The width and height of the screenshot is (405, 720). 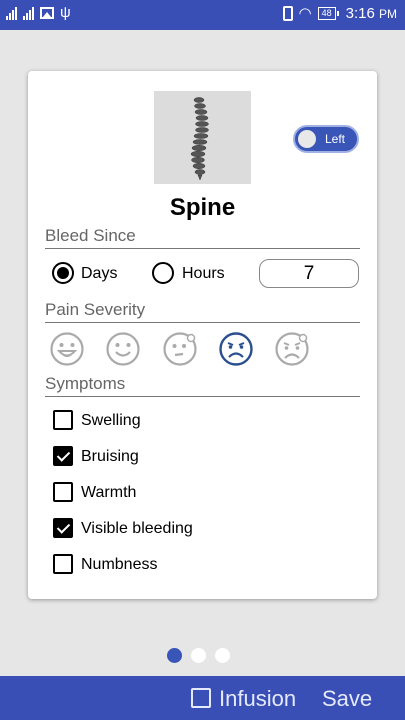 What do you see at coordinates (95, 309) in the screenshot?
I see `pain-severity-label: Pain Severity` at bounding box center [95, 309].